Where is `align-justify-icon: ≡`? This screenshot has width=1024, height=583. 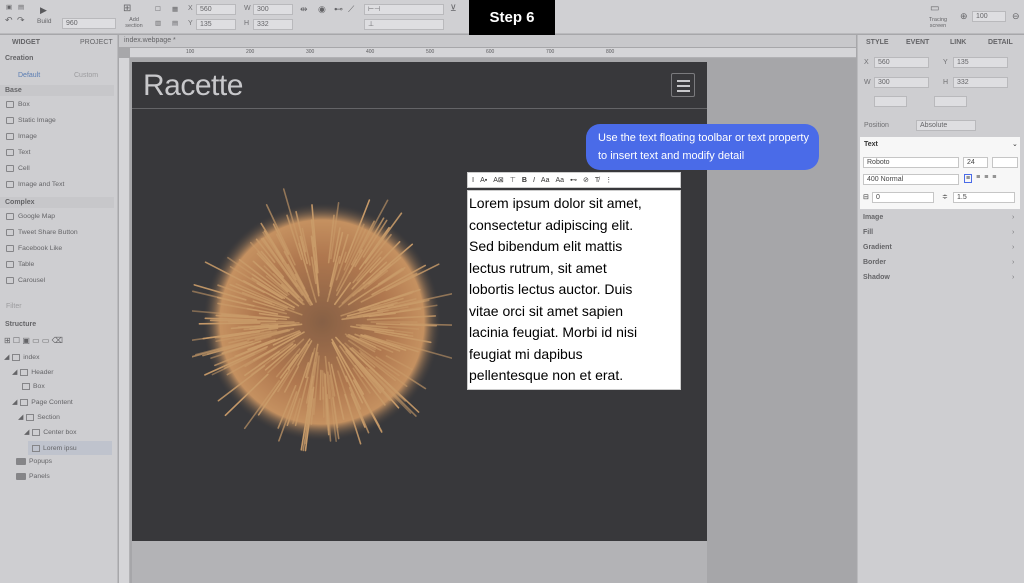
align-justify-icon: ≡ is located at coordinates (994, 178).